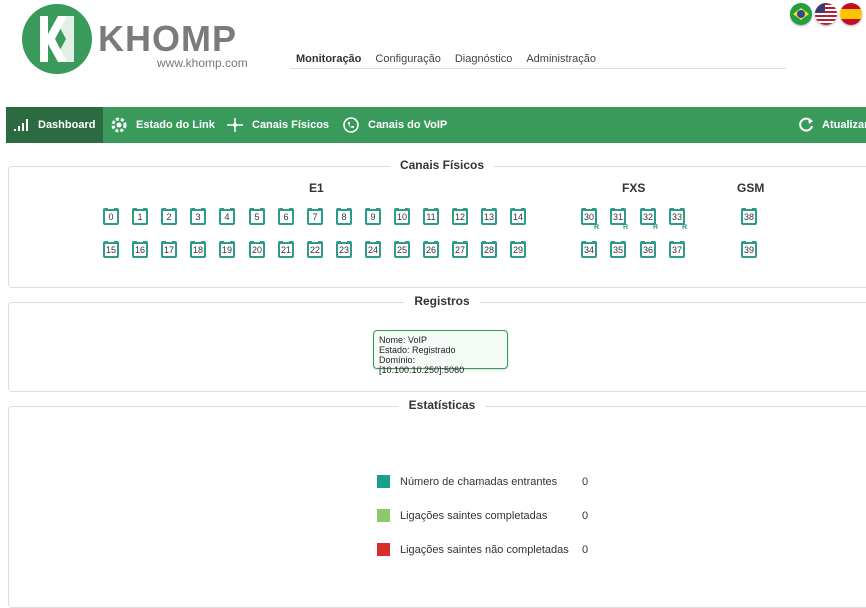 This screenshot has width=866, height=608. I want to click on channel-port: 25, so click(402, 249).